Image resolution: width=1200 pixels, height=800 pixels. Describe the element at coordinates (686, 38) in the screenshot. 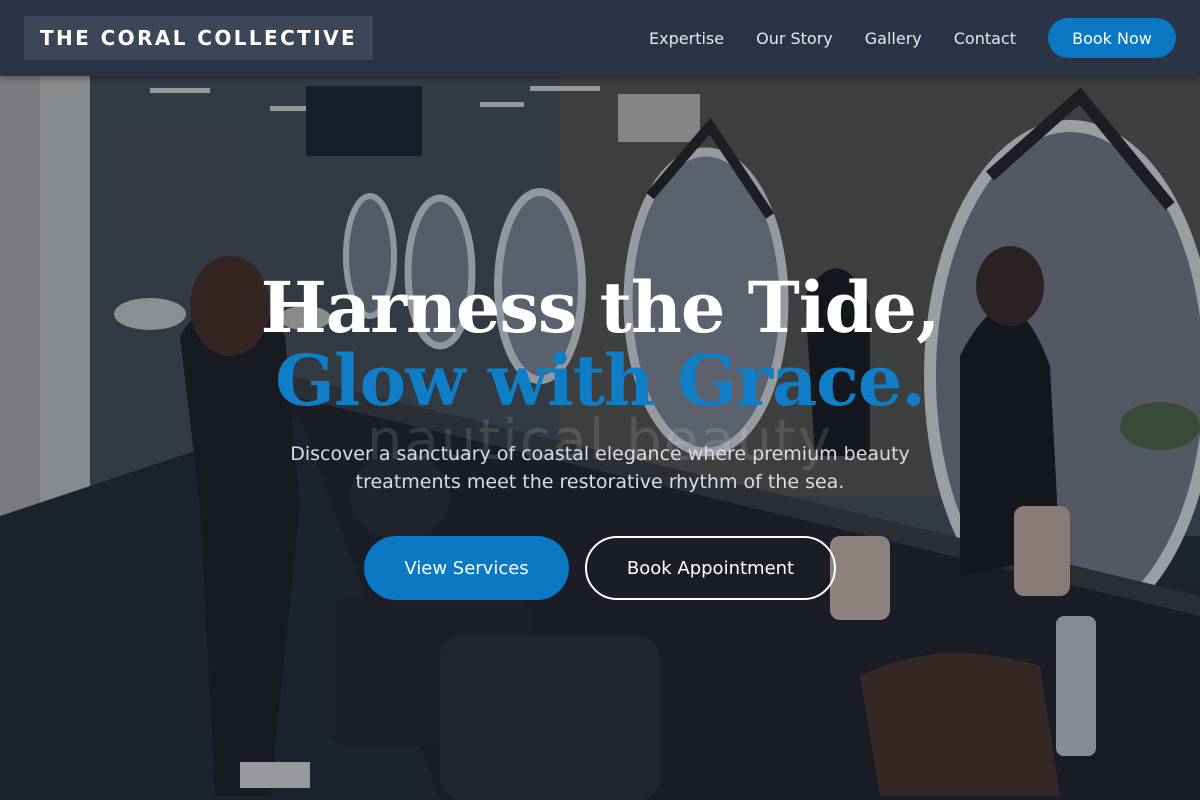

I see `nav-link-expertise: Expertise` at that location.